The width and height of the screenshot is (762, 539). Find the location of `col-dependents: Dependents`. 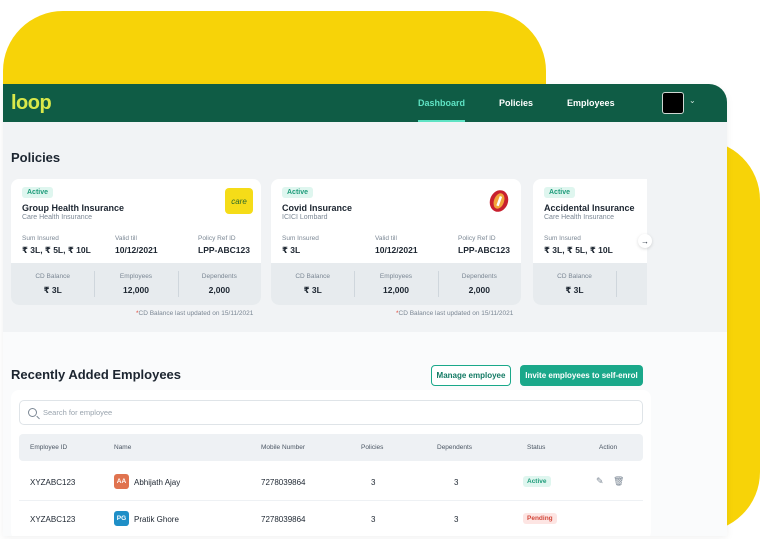

col-dependents: Dependents is located at coordinates (455, 447).